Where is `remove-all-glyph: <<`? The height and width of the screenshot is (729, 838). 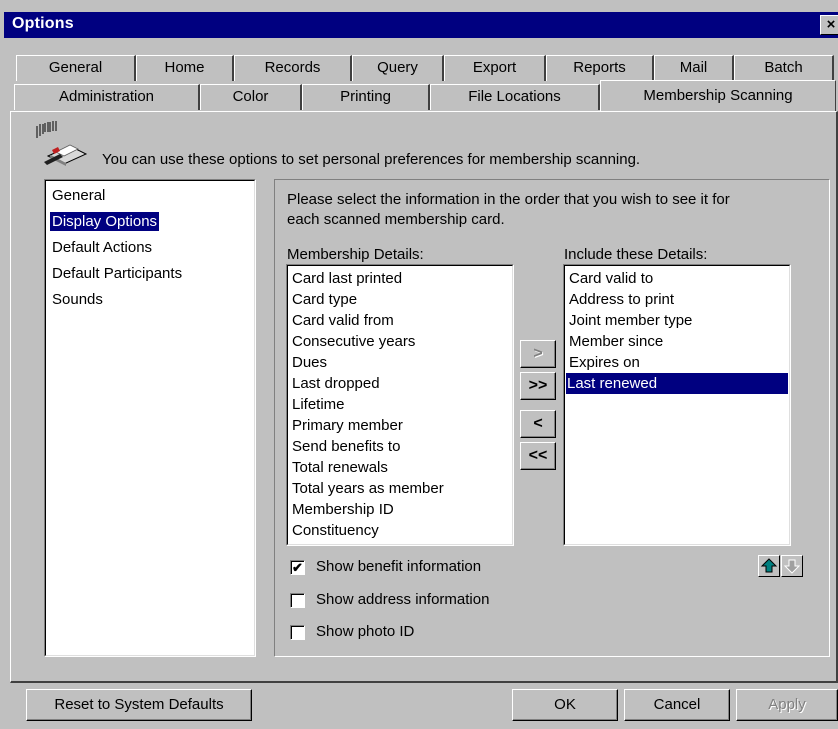 remove-all-glyph: << is located at coordinates (538, 455).